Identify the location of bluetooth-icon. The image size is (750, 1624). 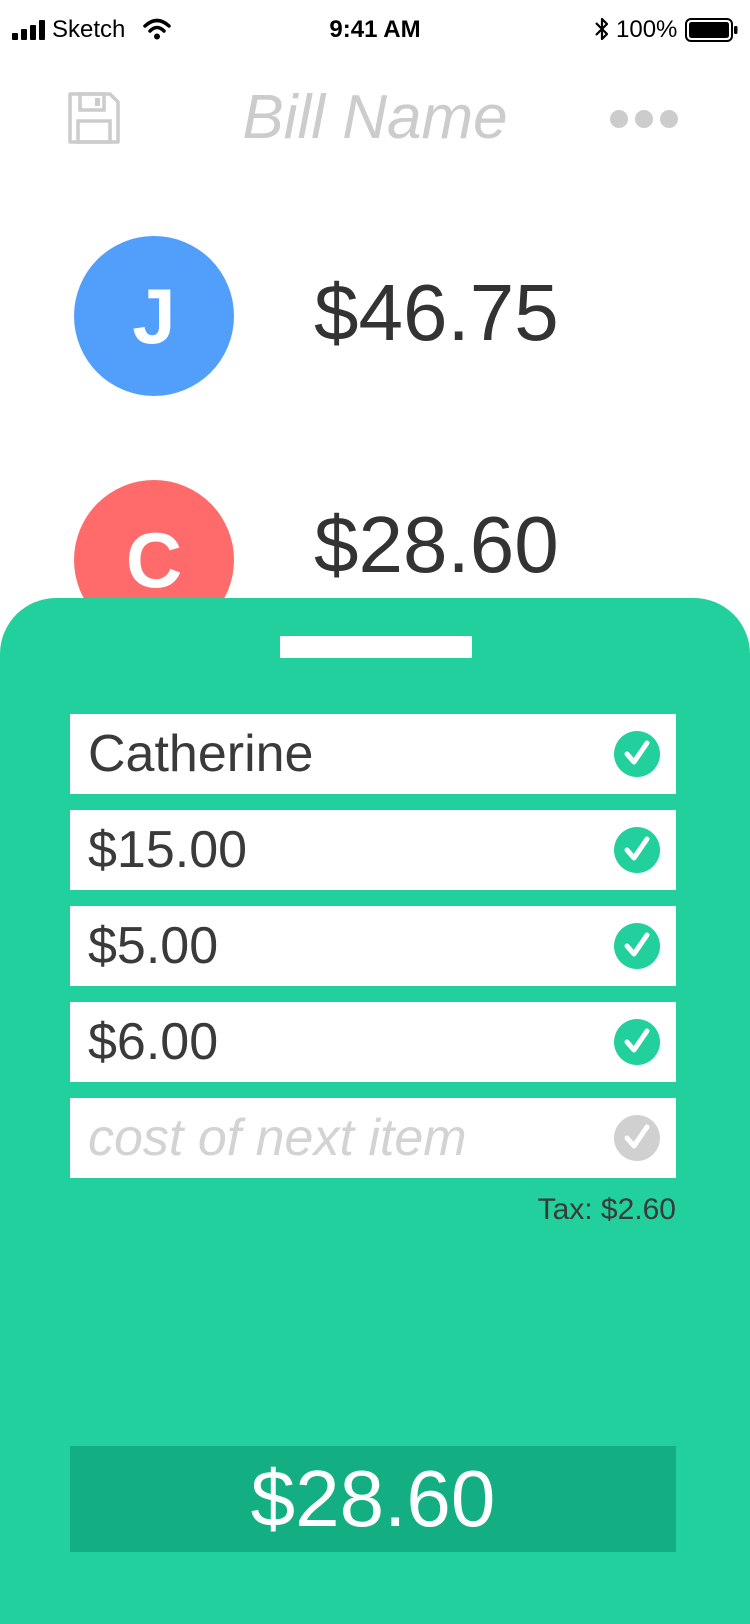
(602, 29).